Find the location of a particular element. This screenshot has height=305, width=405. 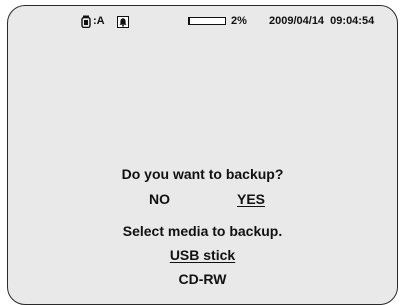

media-option-cdrw-row: CD-RW is located at coordinates (202, 279).